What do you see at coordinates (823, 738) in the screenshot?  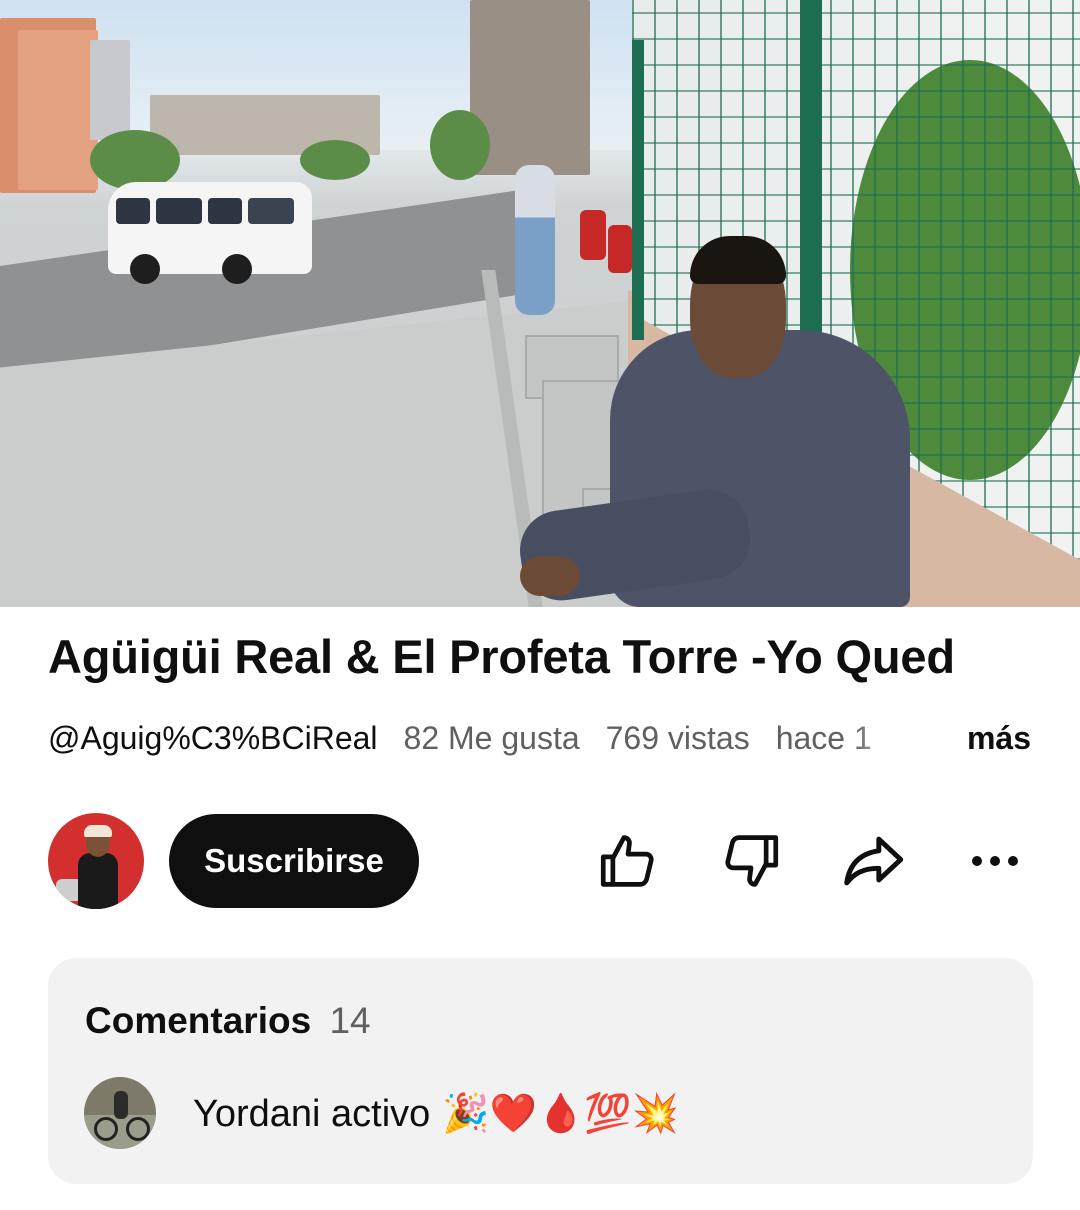 I see `upload-age: hace 1` at bounding box center [823, 738].